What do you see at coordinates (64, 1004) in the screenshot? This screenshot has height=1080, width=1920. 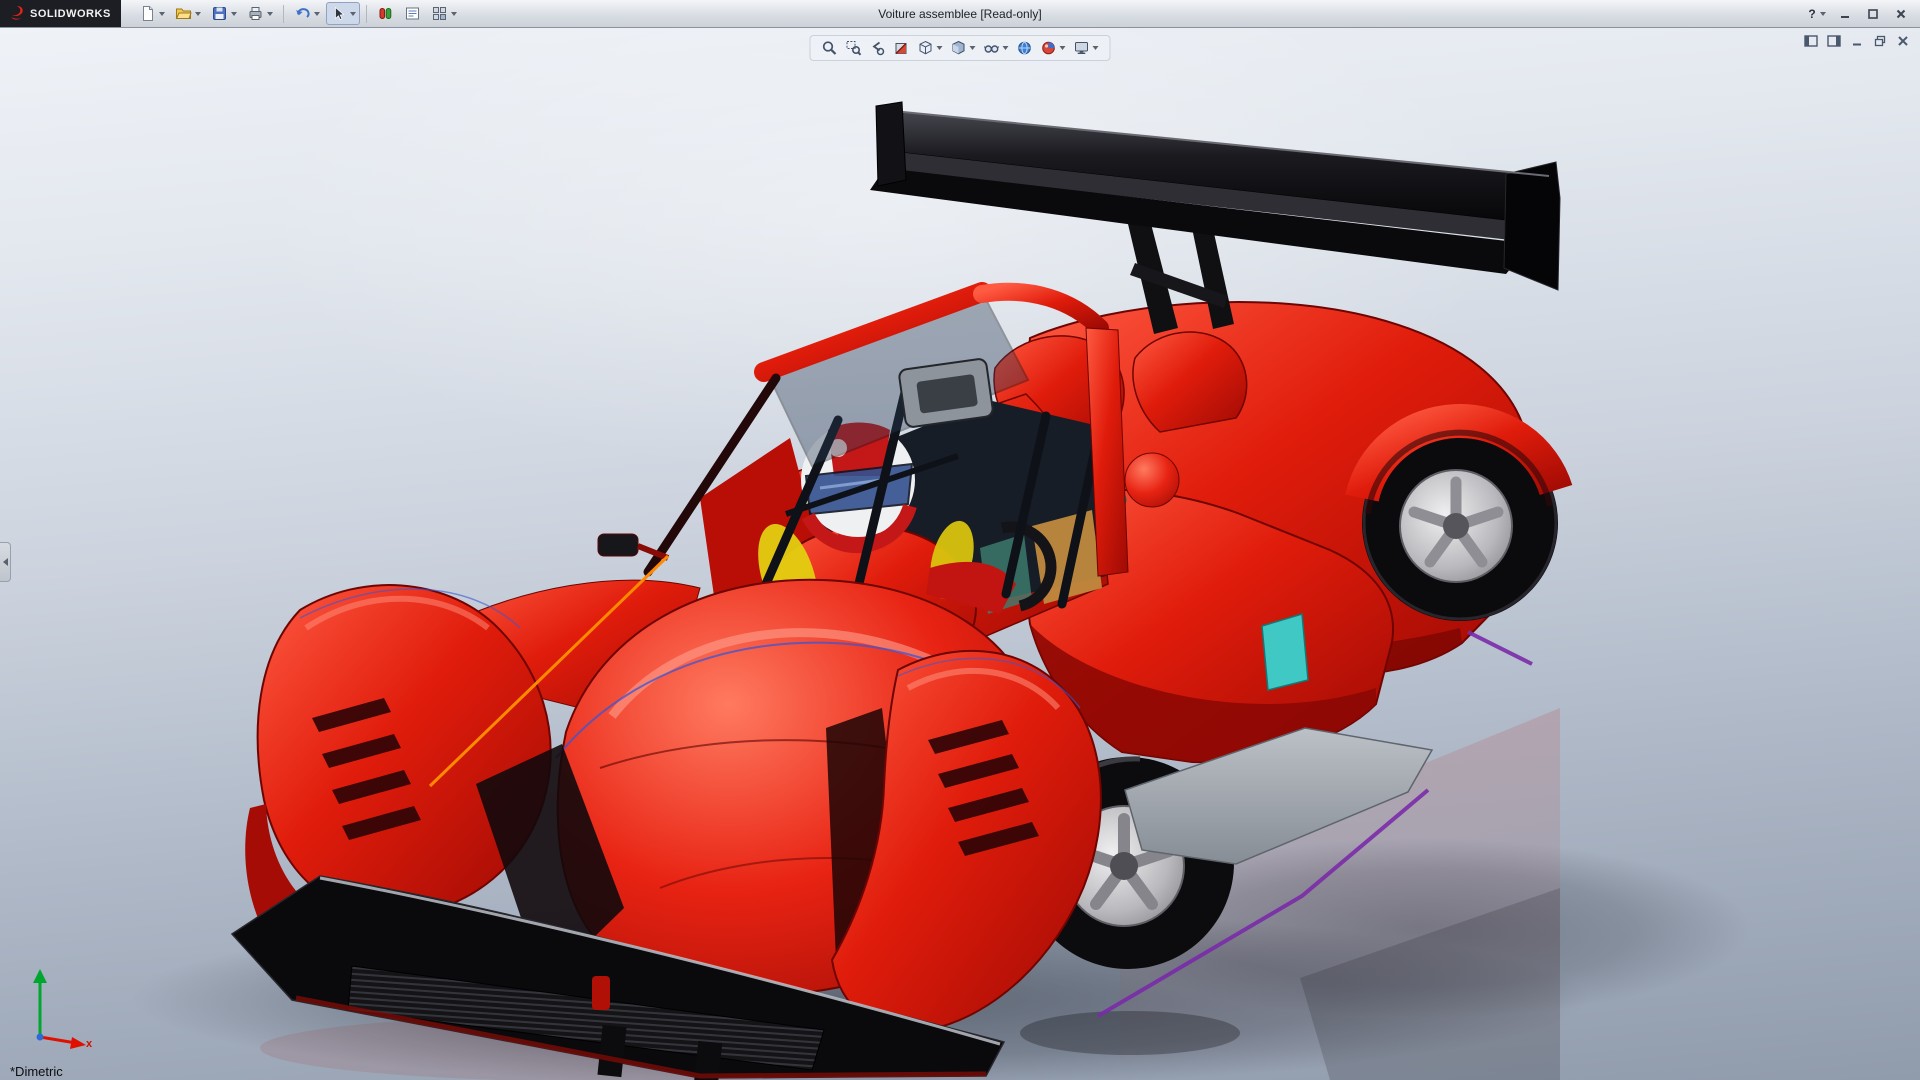 I see `reference-triad` at bounding box center [64, 1004].